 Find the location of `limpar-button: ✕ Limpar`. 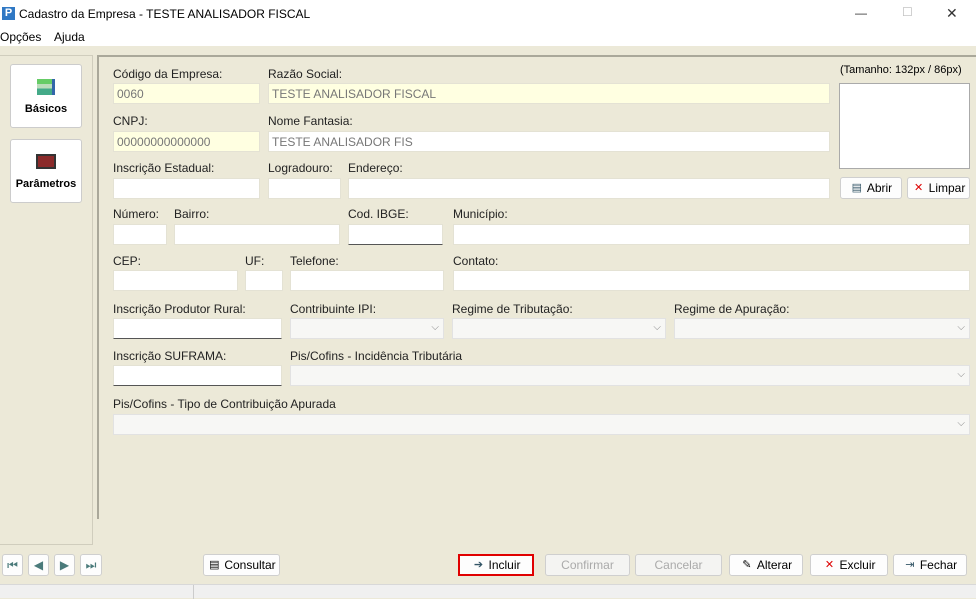

limpar-button: ✕ Limpar is located at coordinates (938, 188).